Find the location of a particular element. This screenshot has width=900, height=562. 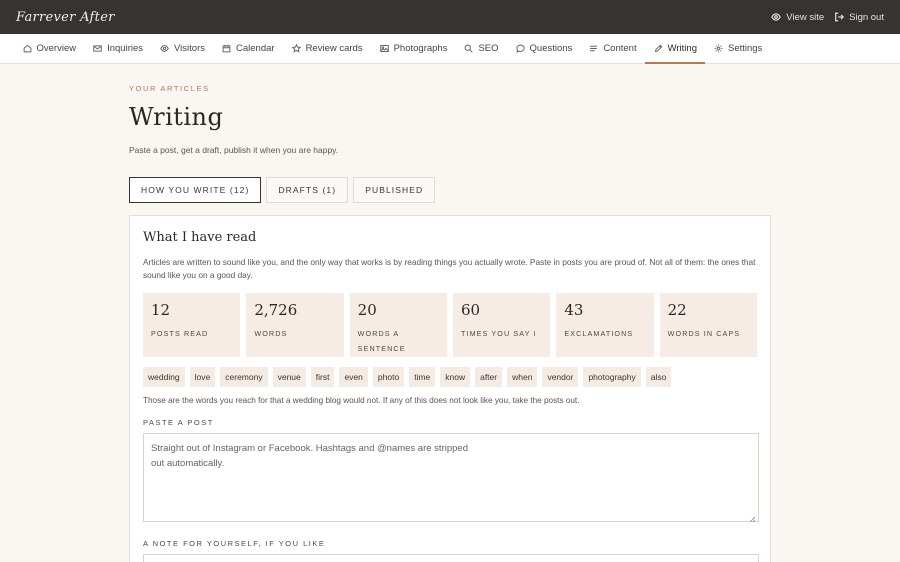

top-actions: View site Sign out is located at coordinates (827, 17).